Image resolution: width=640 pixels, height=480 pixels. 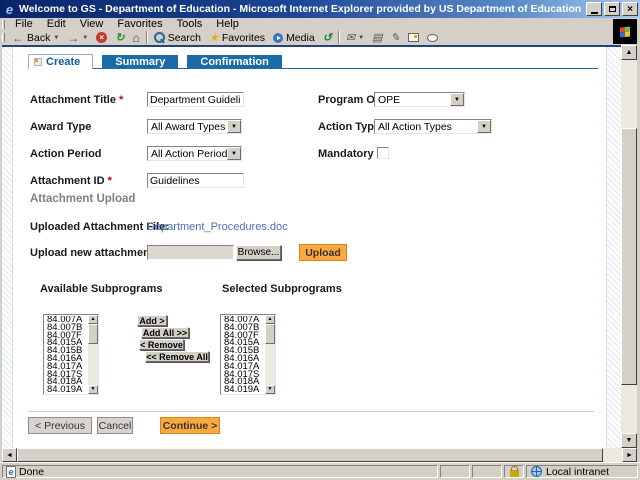 I want to click on zone-pane: Local intranet, so click(x=582, y=471).